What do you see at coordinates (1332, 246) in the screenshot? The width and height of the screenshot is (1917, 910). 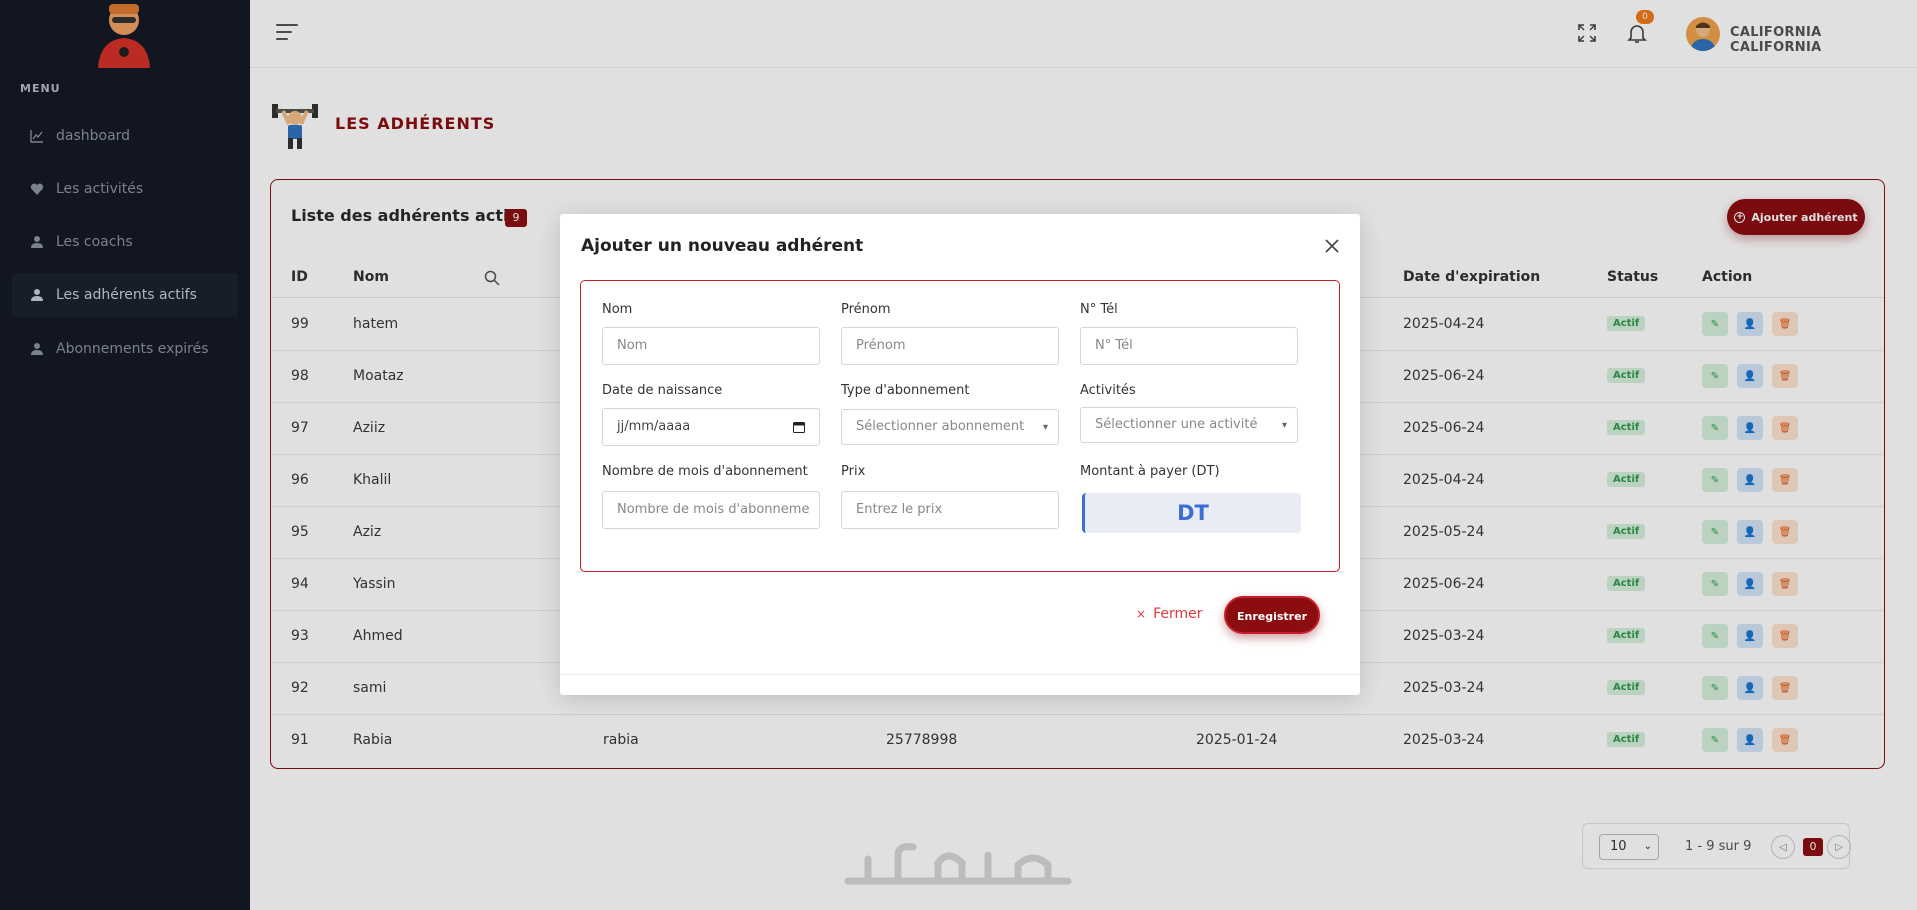 I see `close-icon` at bounding box center [1332, 246].